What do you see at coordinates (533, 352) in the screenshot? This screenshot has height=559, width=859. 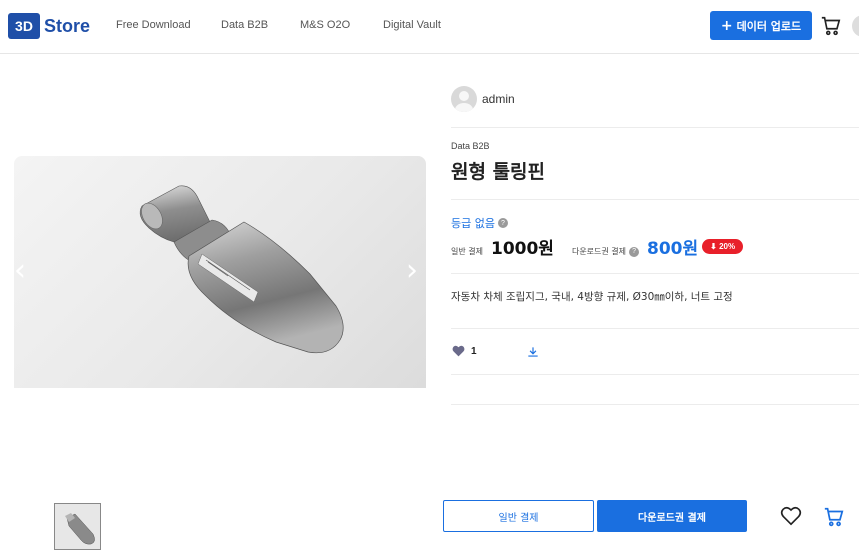 I see `download-icon` at bounding box center [533, 352].